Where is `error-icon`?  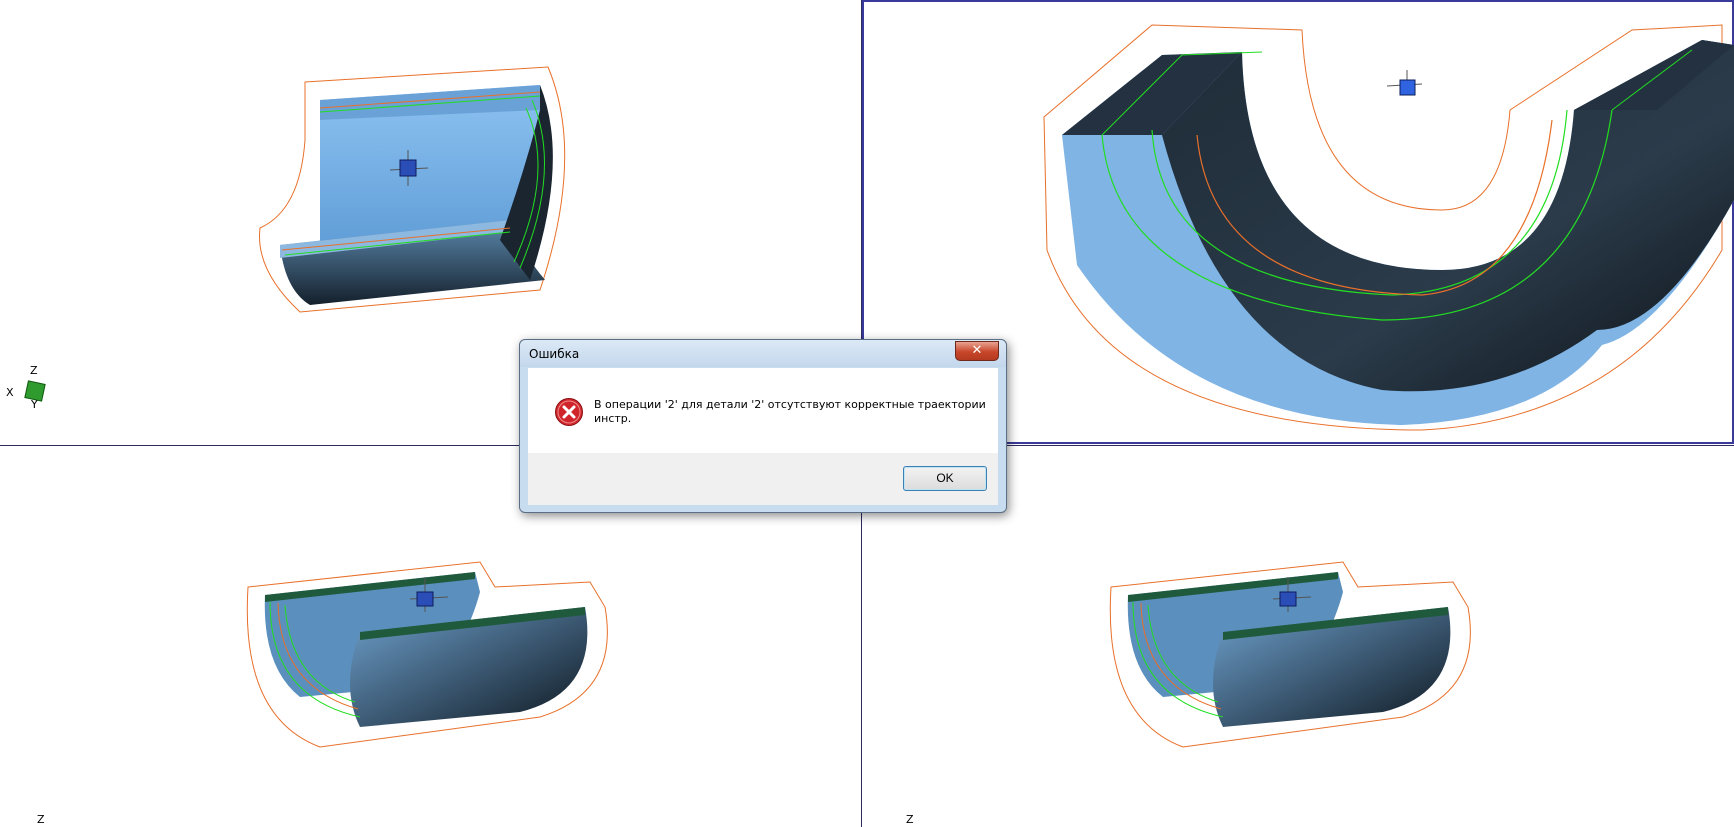 error-icon is located at coordinates (569, 412).